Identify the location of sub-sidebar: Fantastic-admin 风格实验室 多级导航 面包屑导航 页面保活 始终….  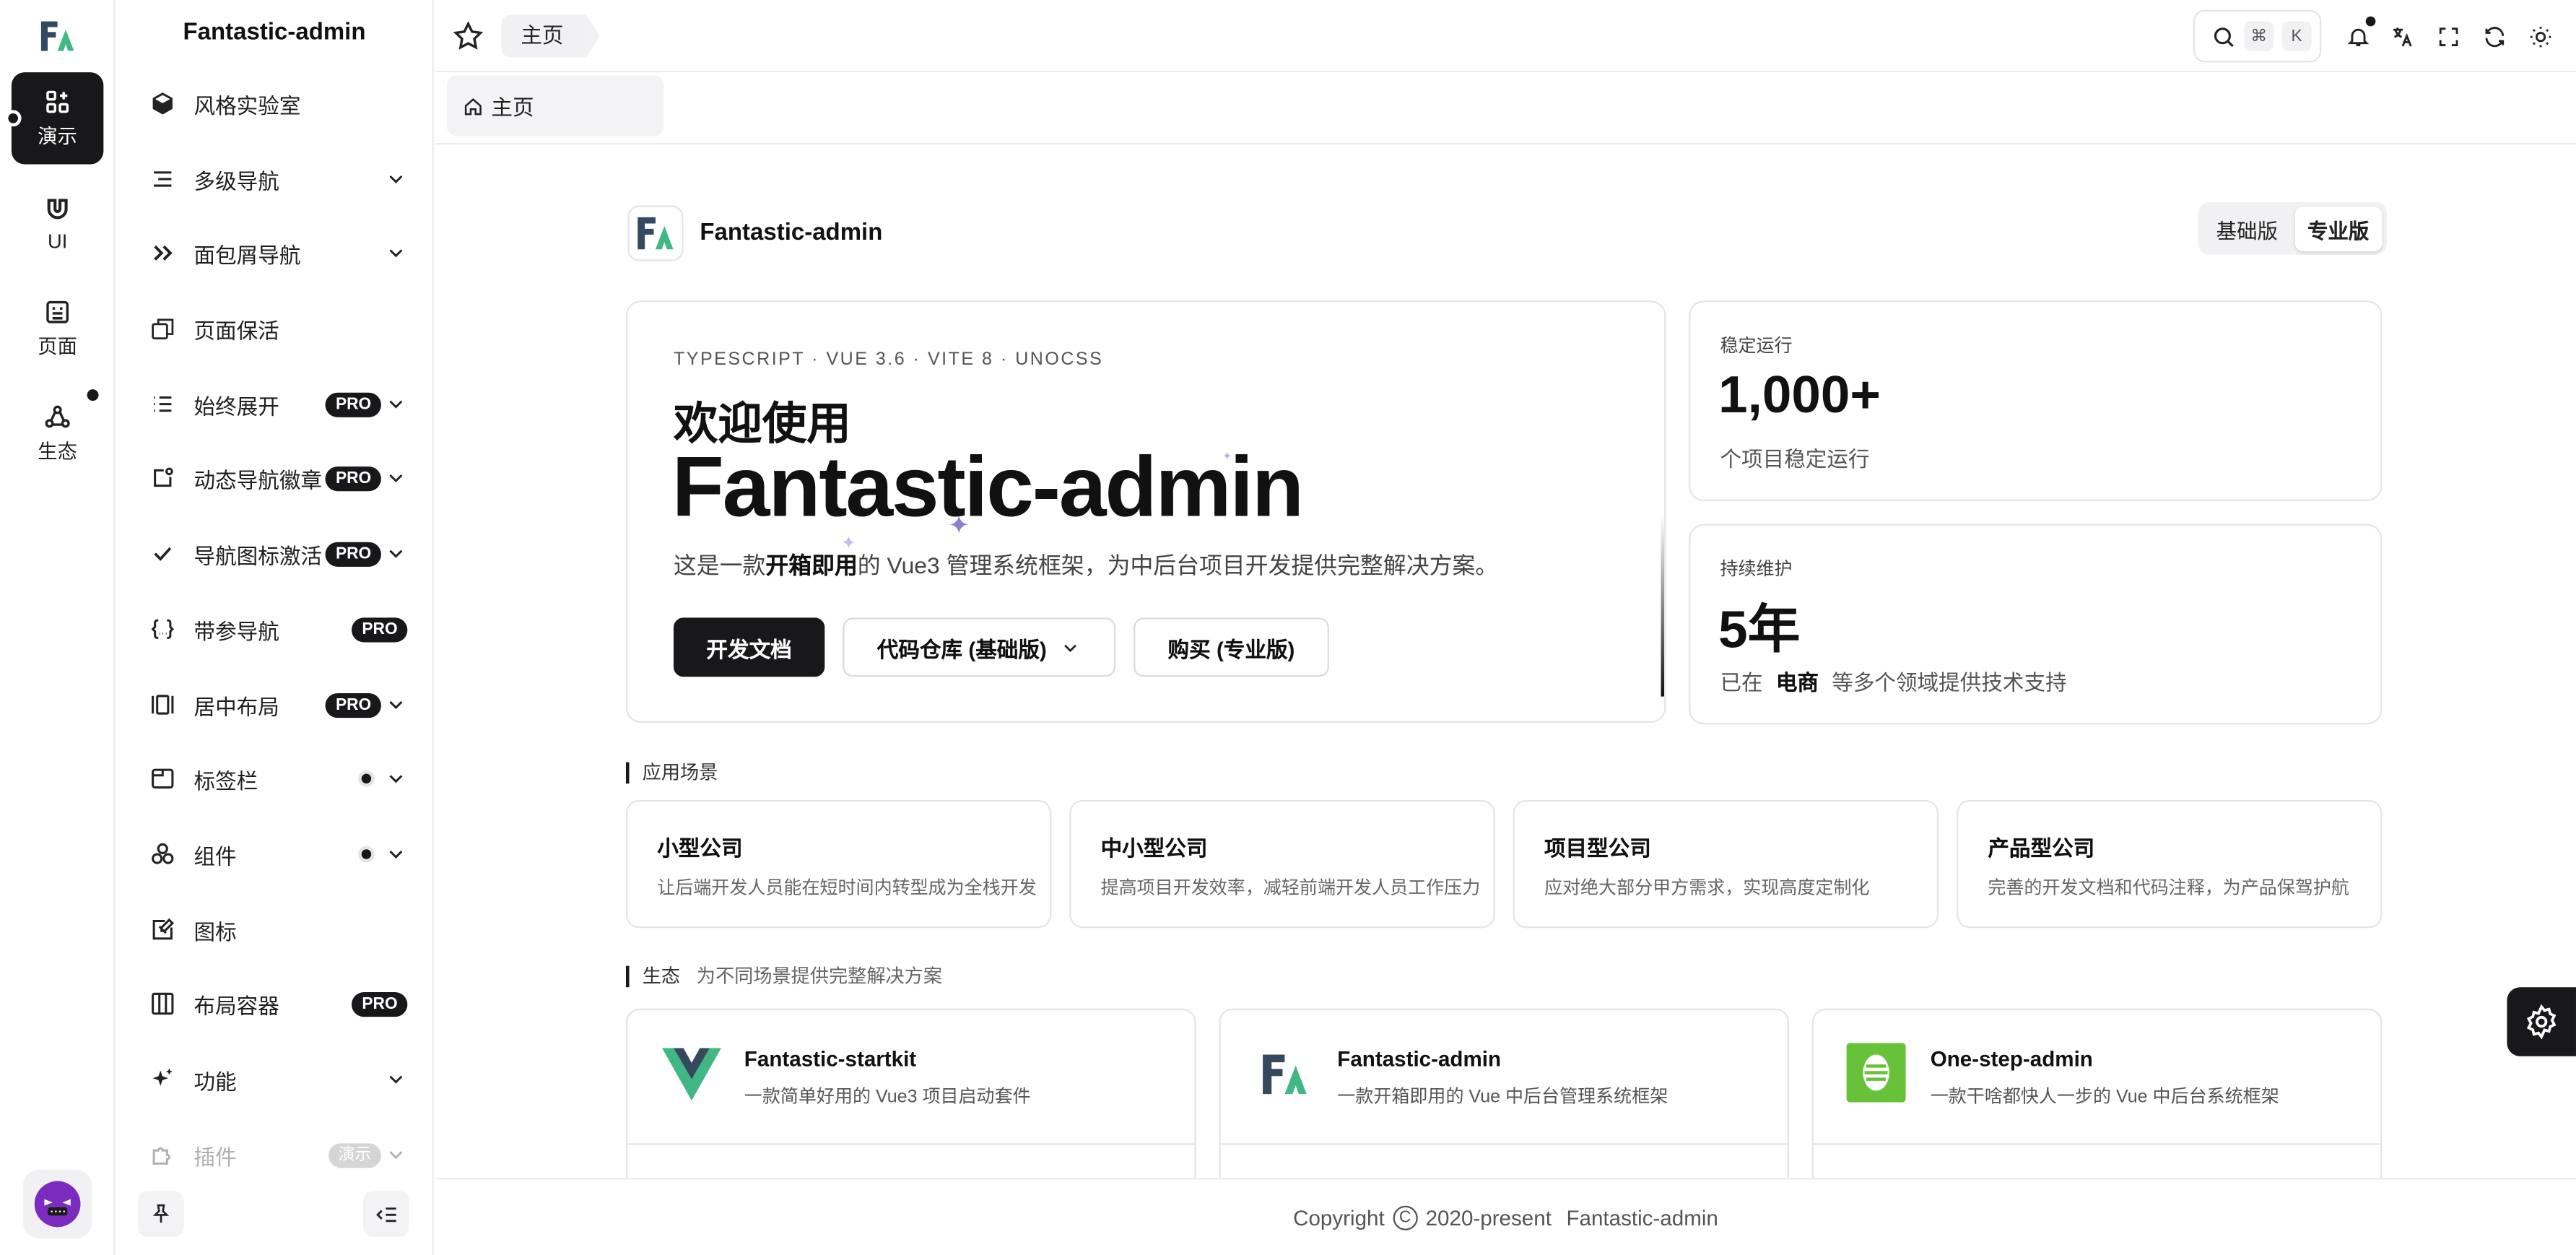
(274, 627).